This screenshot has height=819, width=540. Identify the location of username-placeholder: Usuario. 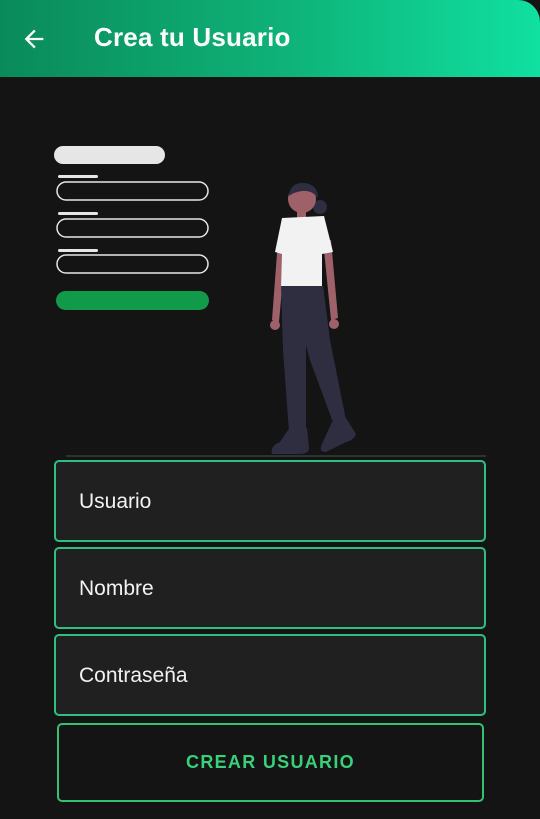
(115, 501).